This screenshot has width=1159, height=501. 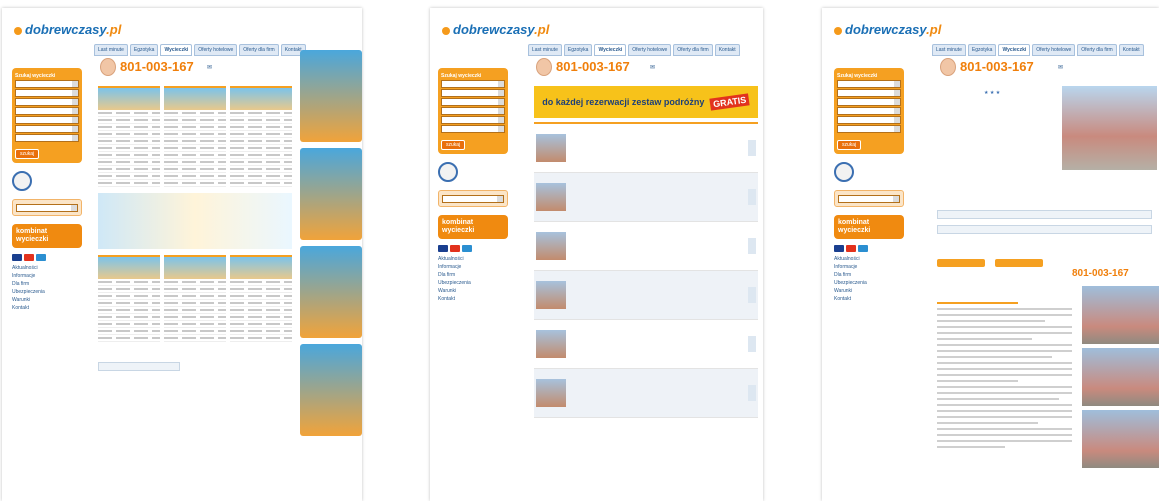 I want to click on hotel-photo, so click(x=1109, y=128).